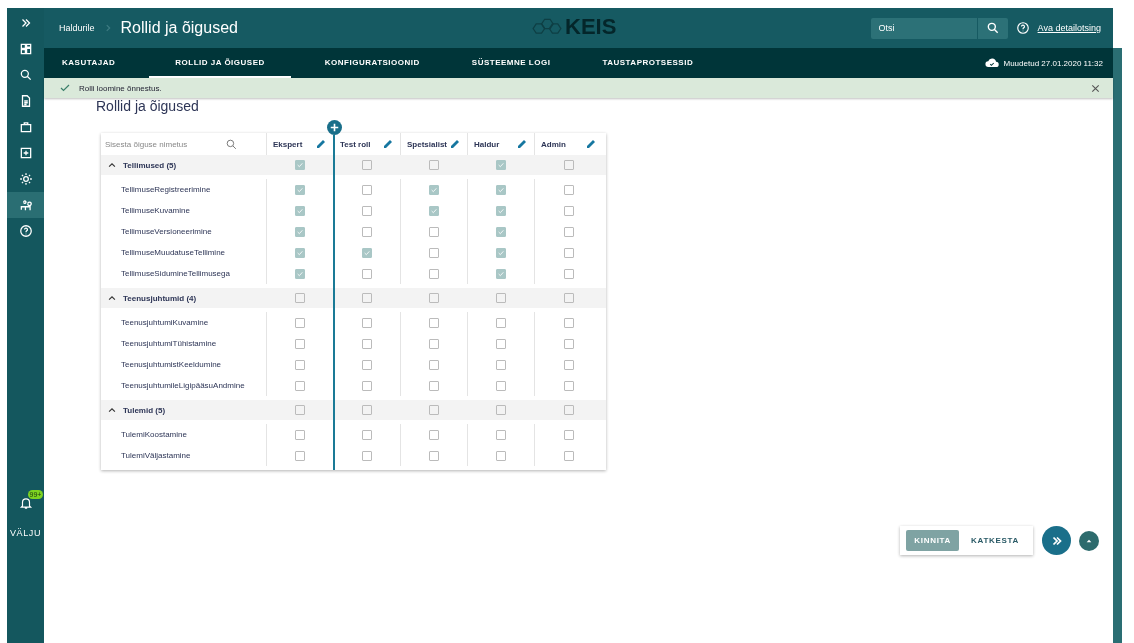 Image resolution: width=1134 pixels, height=643 pixels. I want to click on search-button, so click(992, 28).